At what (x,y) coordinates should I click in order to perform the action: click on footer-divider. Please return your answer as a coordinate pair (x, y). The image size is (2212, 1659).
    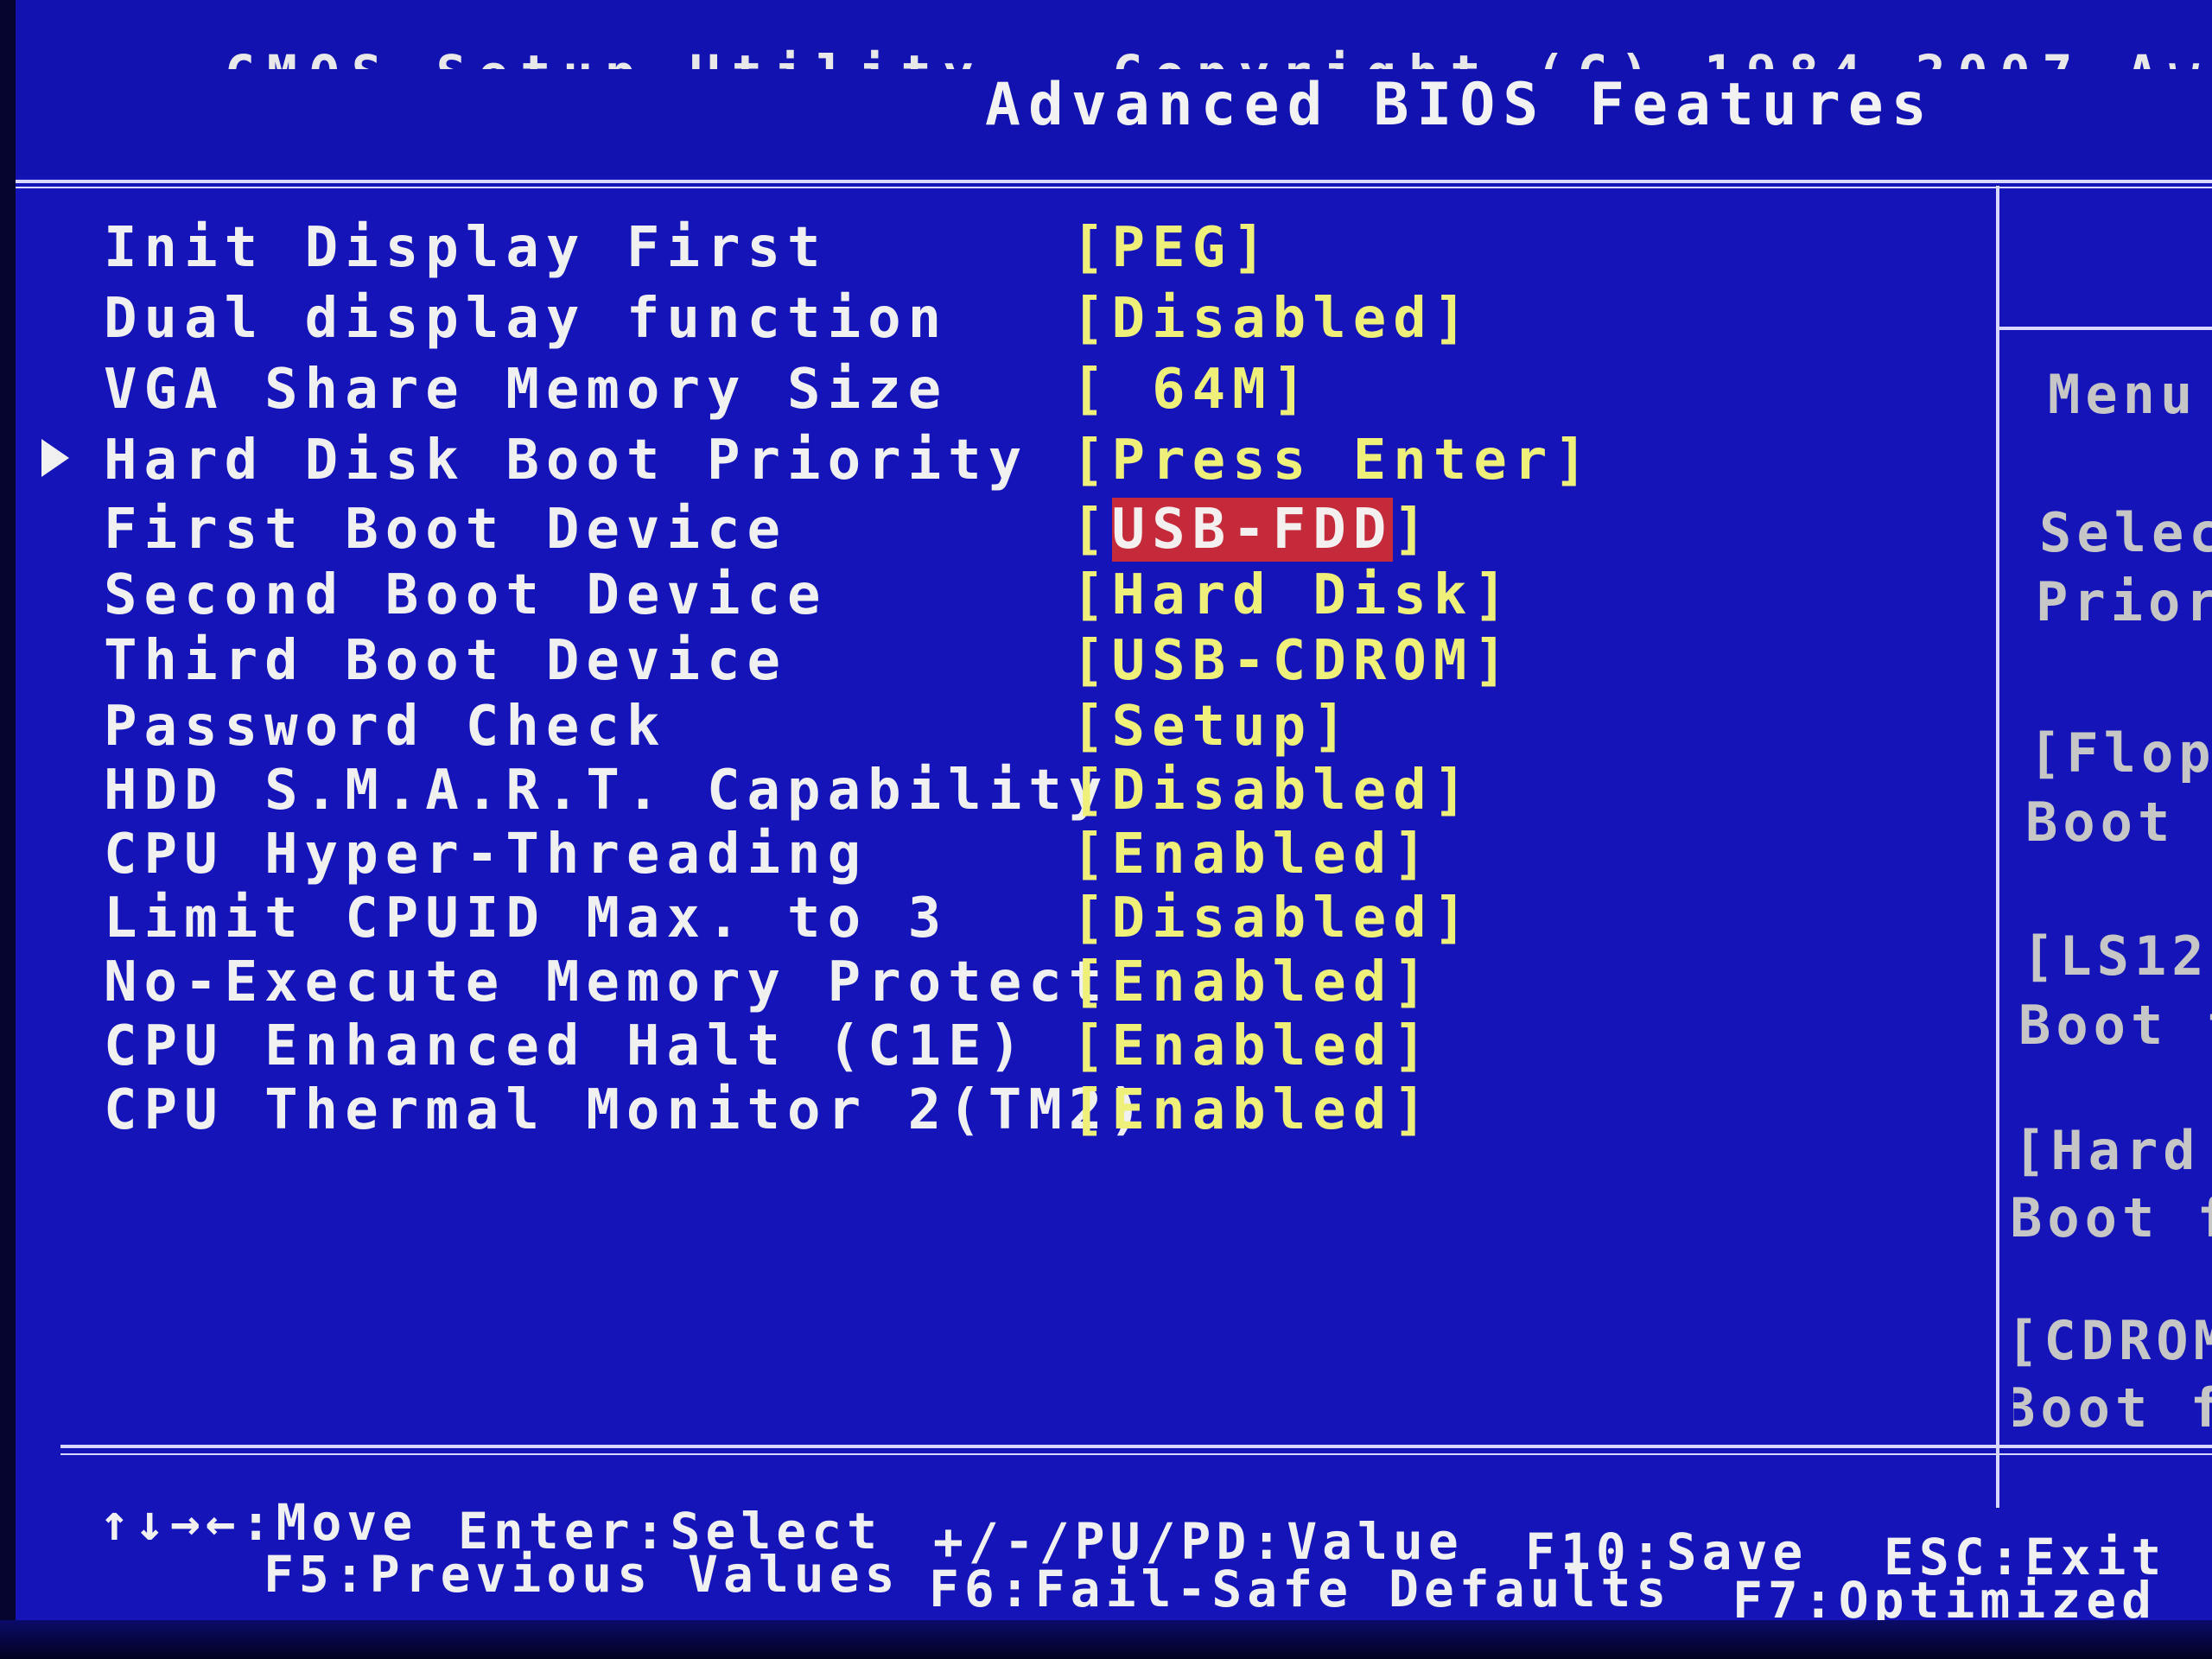
    Looking at the image, I should click on (1136, 1446).